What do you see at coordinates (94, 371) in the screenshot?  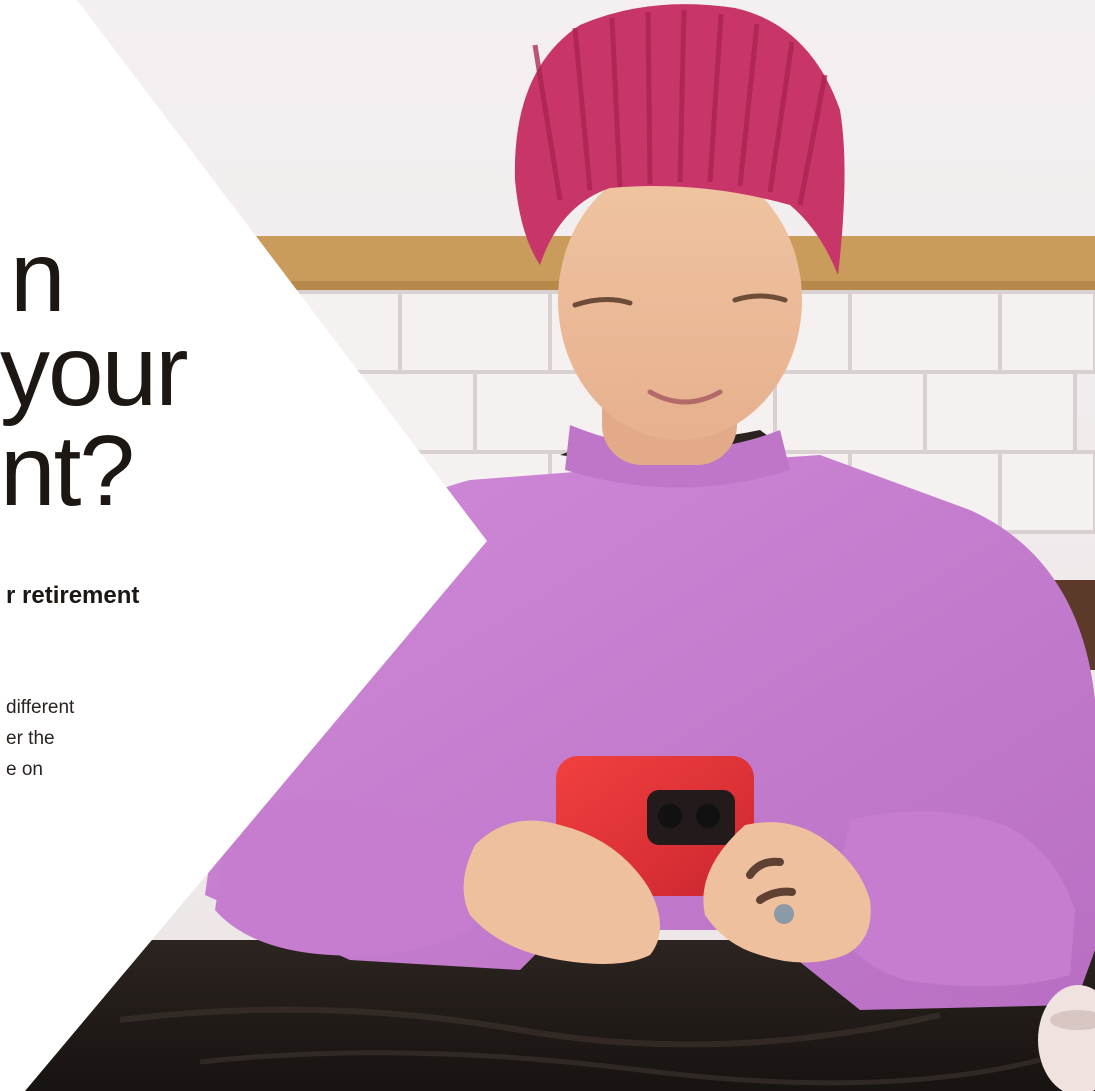 I see `heading-line-2: your` at bounding box center [94, 371].